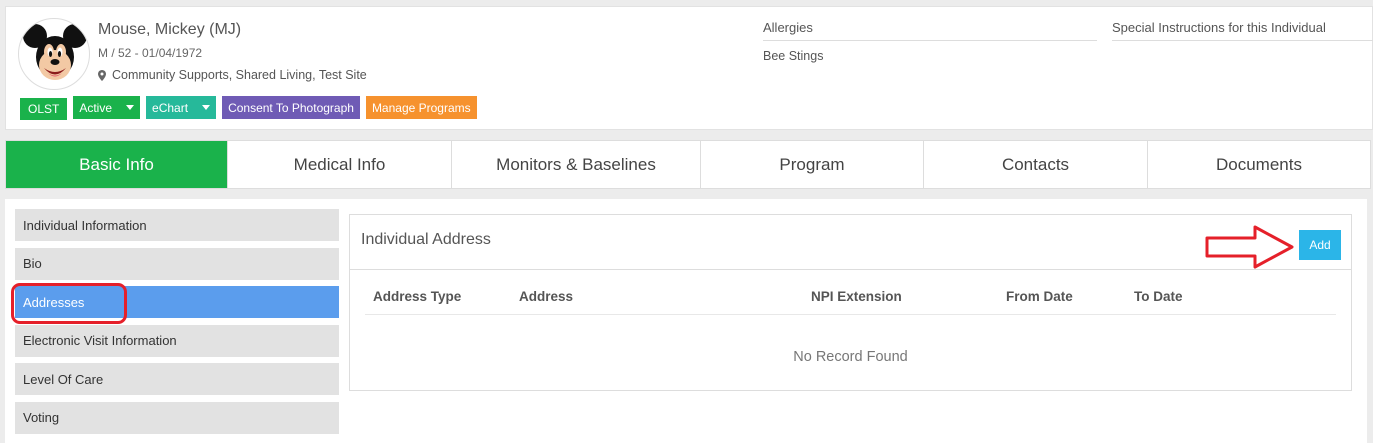  What do you see at coordinates (177, 340) in the screenshot?
I see `sidebar-item-electronic-visit-information: Electronic Visit Information` at bounding box center [177, 340].